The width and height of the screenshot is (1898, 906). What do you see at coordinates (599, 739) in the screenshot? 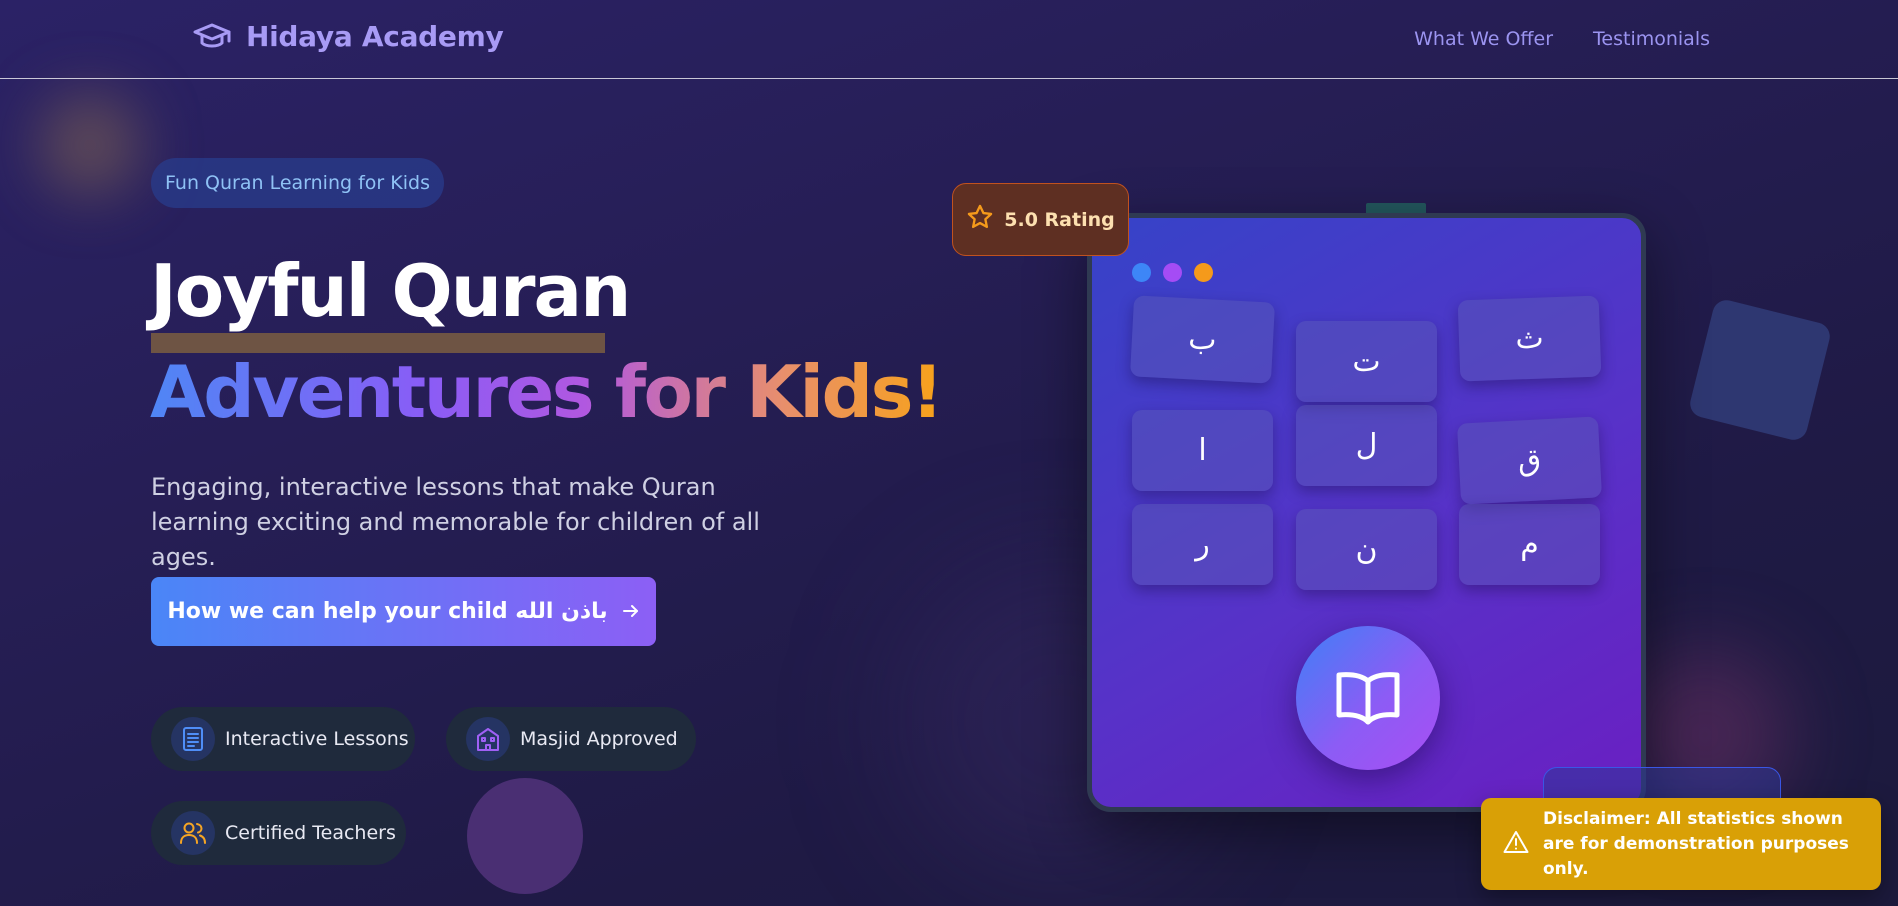
I see `feature-label: Masjid Approved` at bounding box center [599, 739].